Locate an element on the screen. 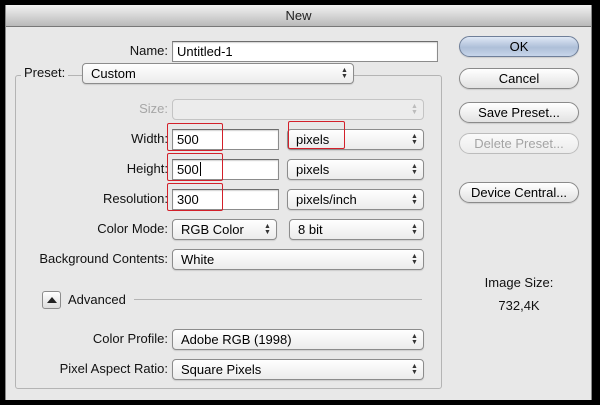 This screenshot has width=600, height=405. image-size-value: 732,4K is located at coordinates (519, 305).